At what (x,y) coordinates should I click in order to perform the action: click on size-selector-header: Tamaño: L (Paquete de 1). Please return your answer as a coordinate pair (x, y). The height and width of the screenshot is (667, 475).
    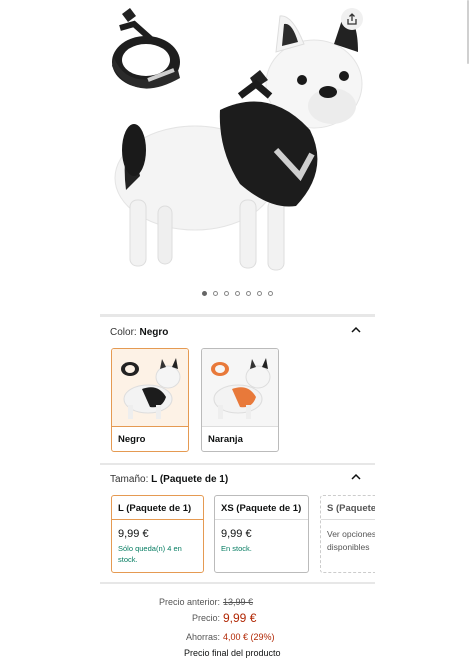
    Looking at the image, I should click on (169, 479).